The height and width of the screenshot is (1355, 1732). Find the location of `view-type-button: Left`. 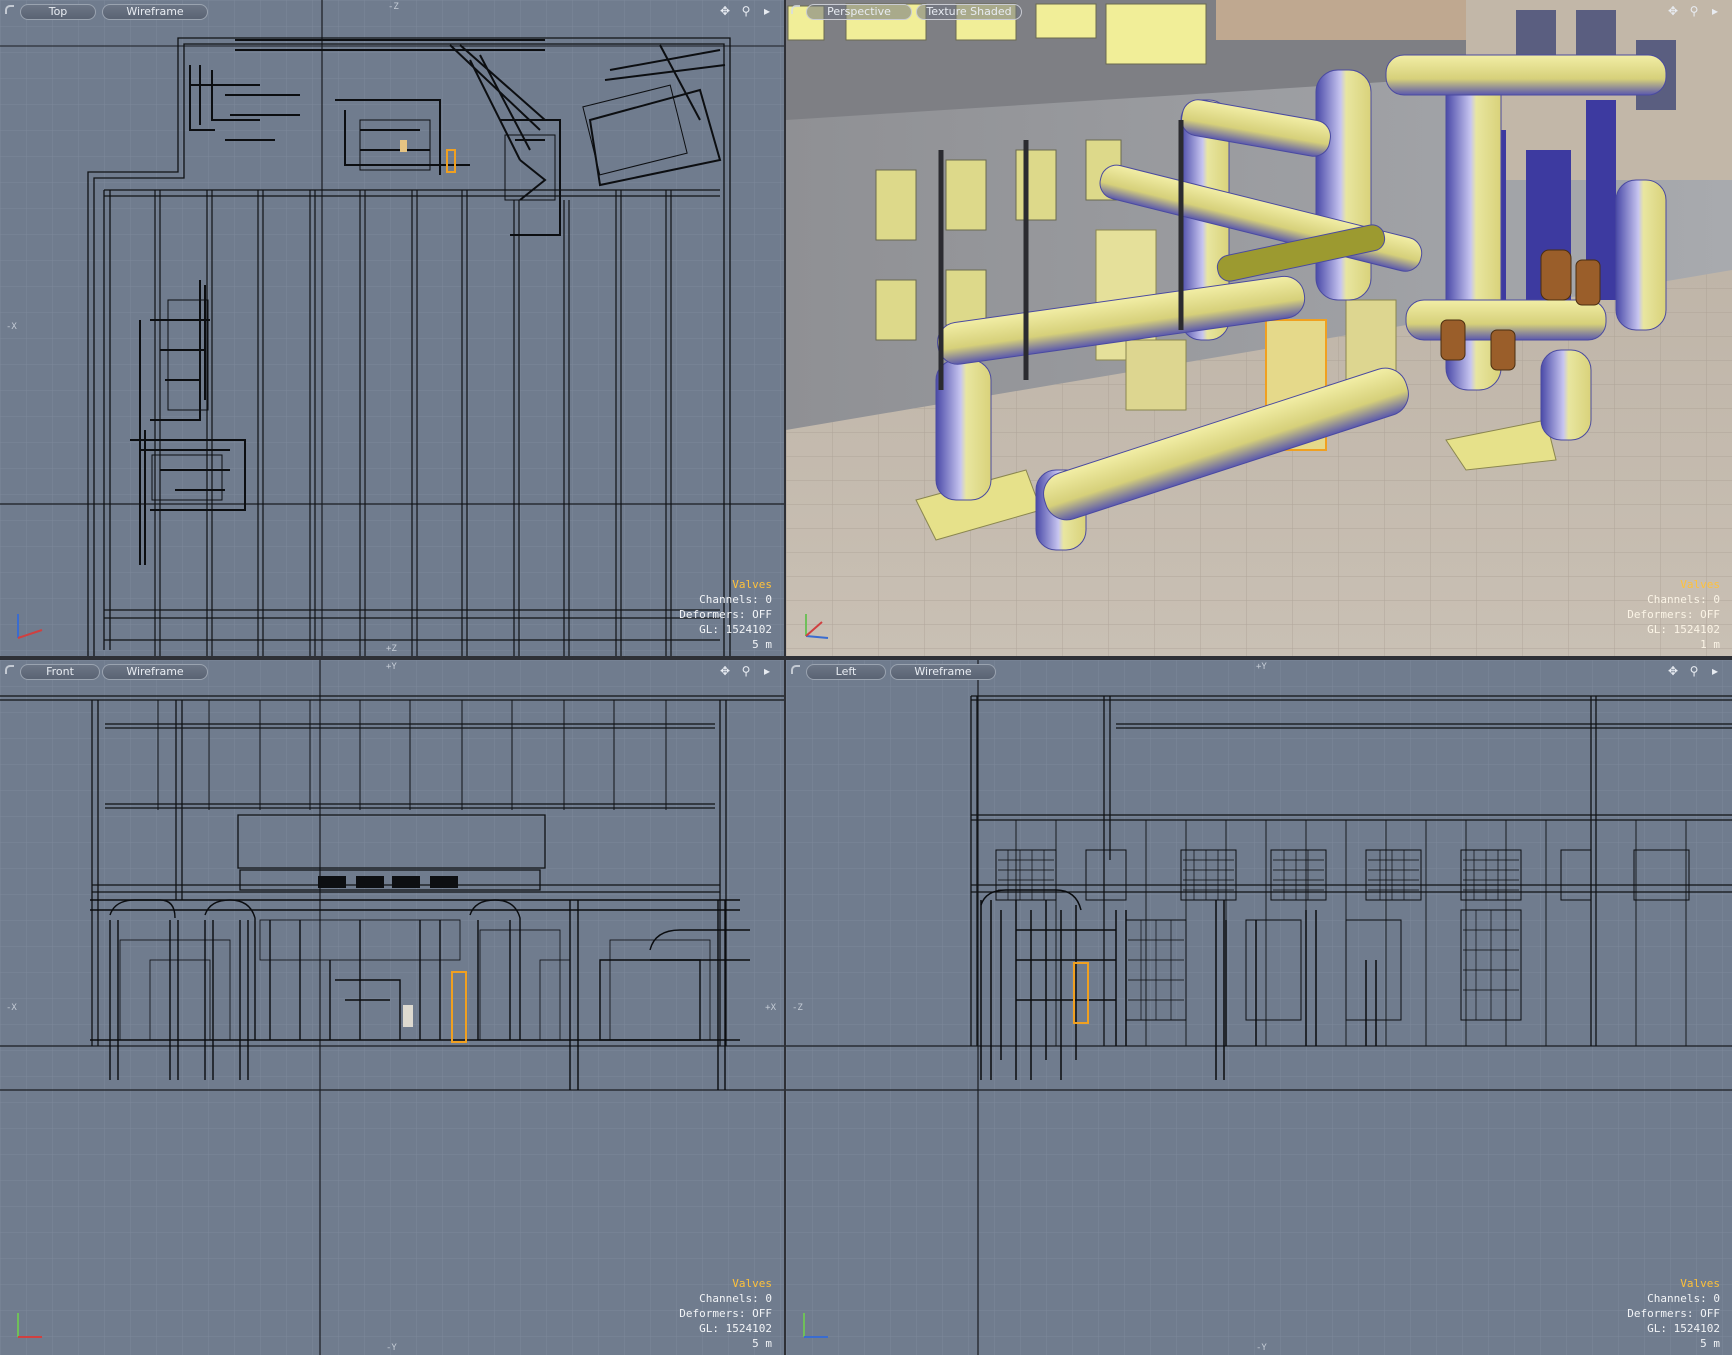

view-type-button: Left is located at coordinates (846, 672).